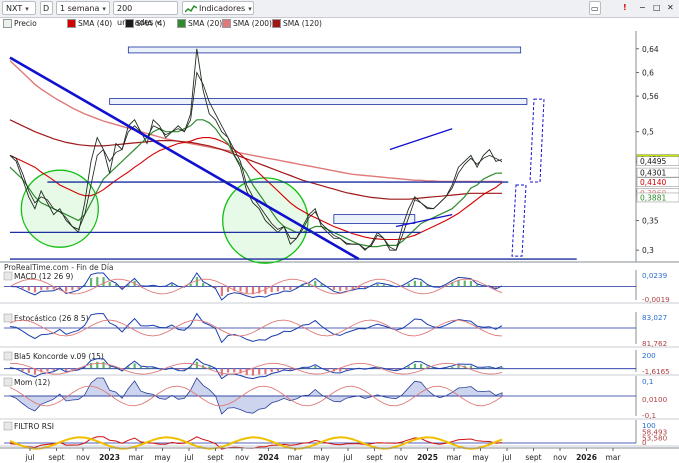 This screenshot has width=679, height=463. I want to click on indicator-title: Mom (12), so click(32, 382).